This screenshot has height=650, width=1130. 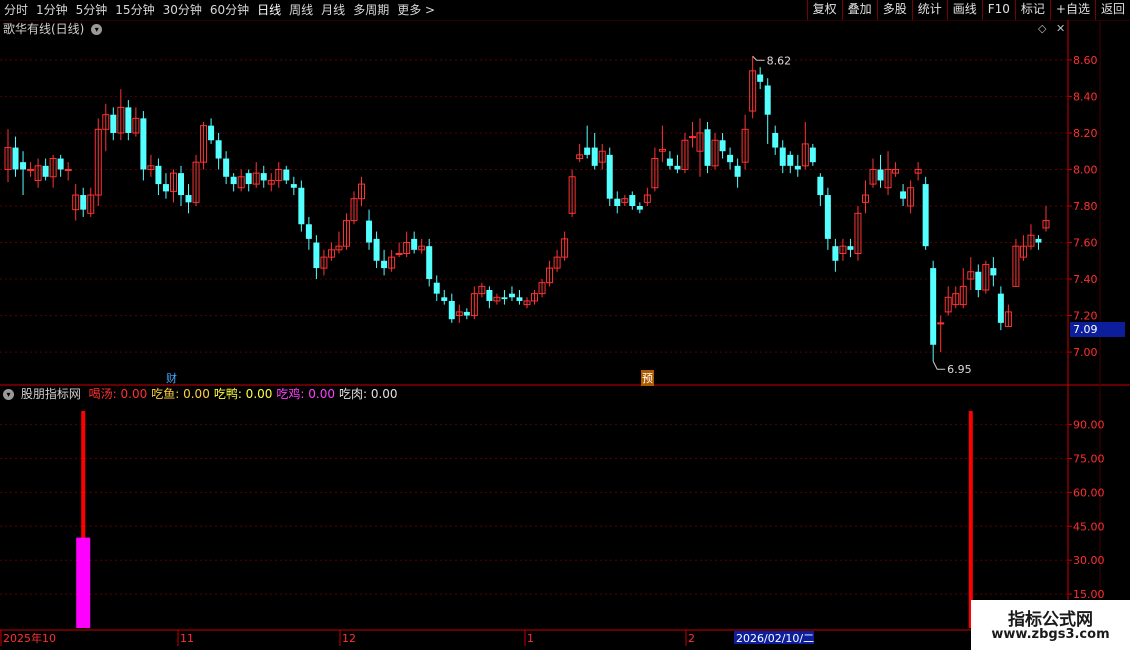 I want to click on indicator-tick-label: 30.00, so click(x=1089, y=560).